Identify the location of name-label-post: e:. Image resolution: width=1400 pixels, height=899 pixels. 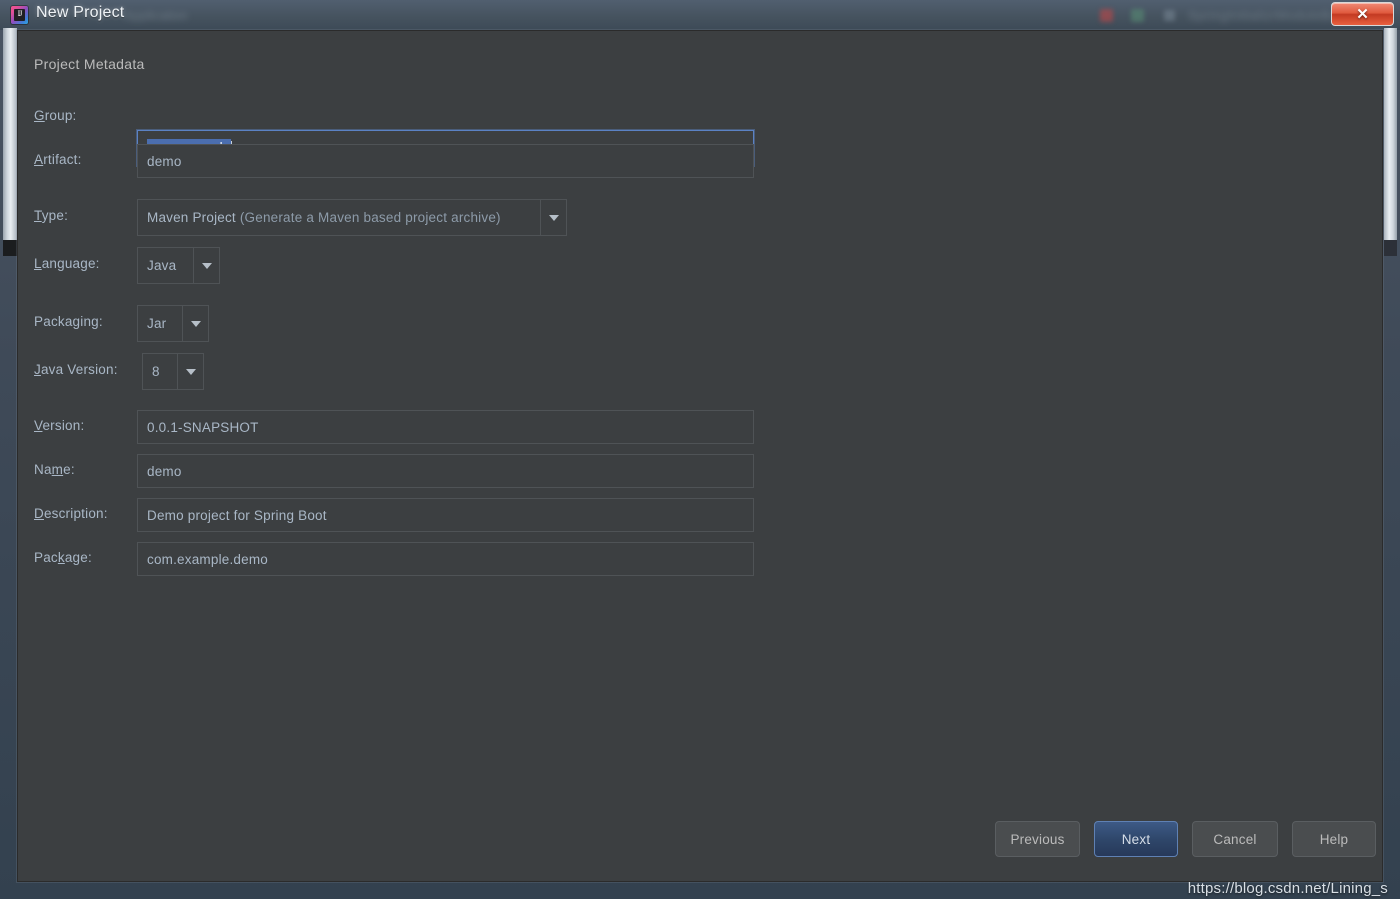
(69, 469).